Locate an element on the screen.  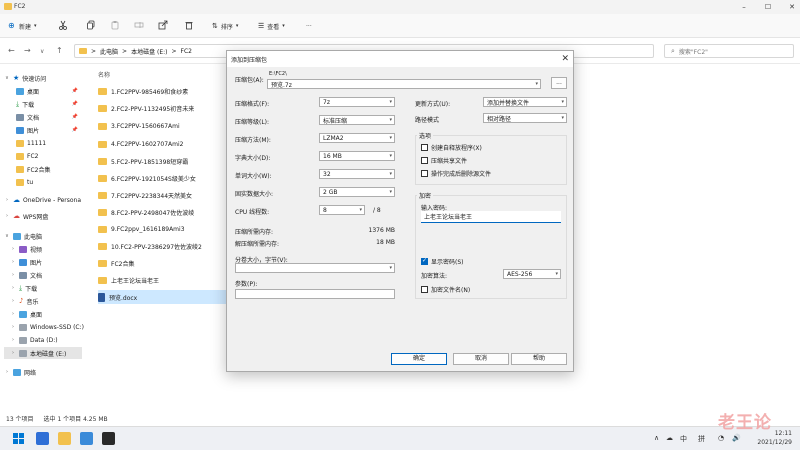
volume-icon: 🔊 is located at coordinates (736, 438).